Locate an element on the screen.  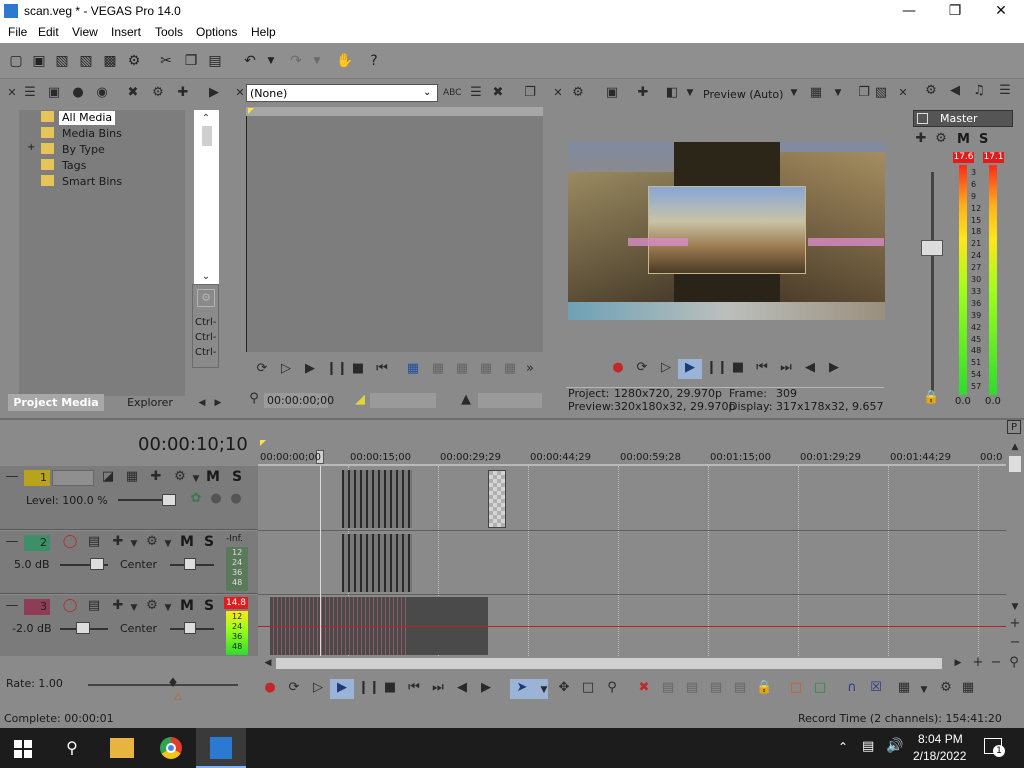
region-tool-icon: □ is located at coordinates (820, 689).